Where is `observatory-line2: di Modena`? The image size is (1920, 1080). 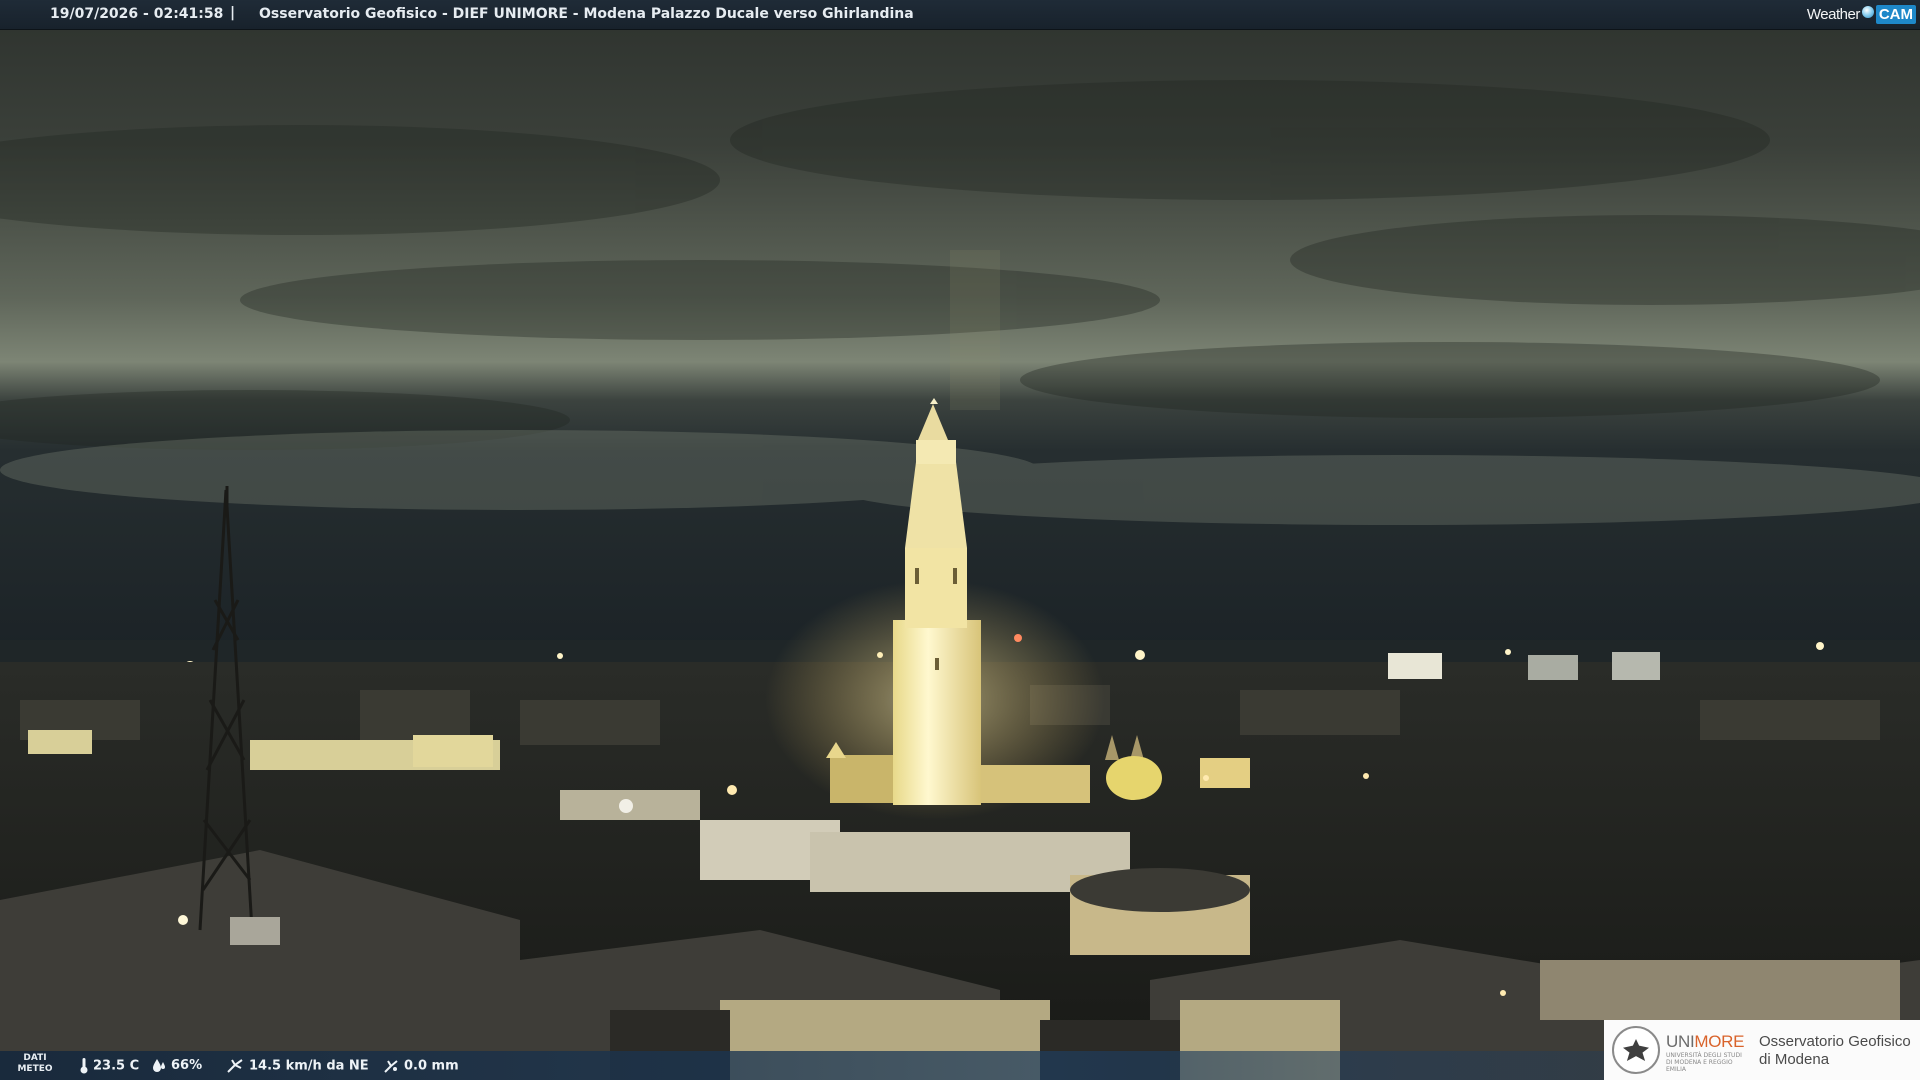
observatory-line2: di Modena is located at coordinates (1794, 1059).